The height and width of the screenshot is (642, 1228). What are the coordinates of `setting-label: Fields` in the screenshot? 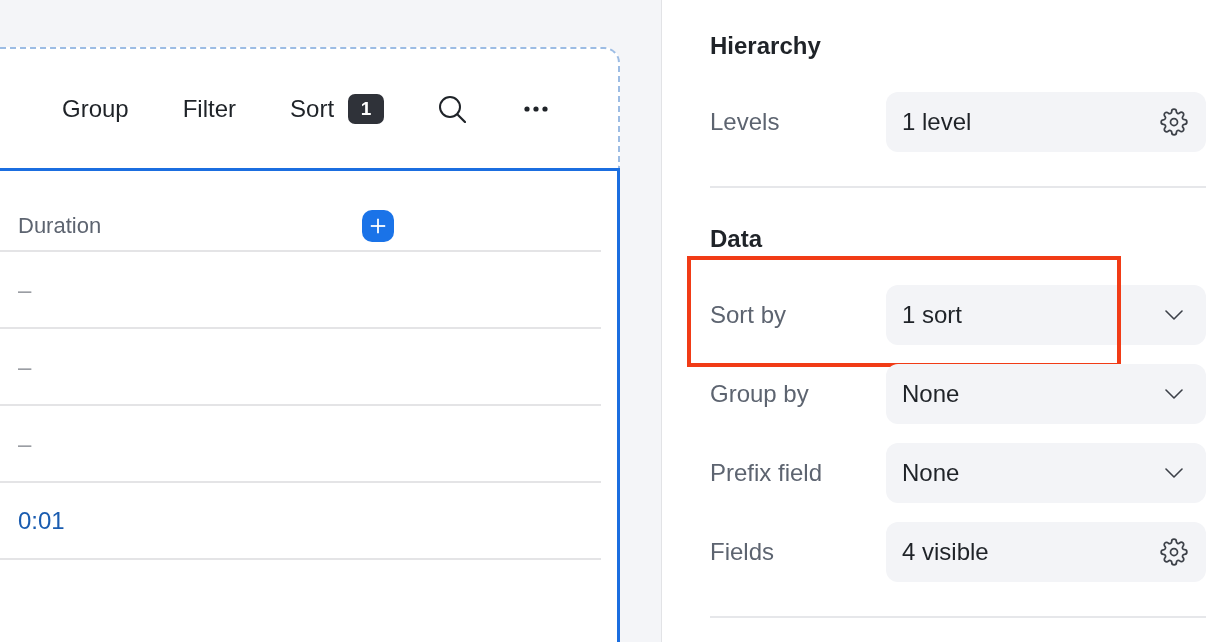 It's located at (743, 552).